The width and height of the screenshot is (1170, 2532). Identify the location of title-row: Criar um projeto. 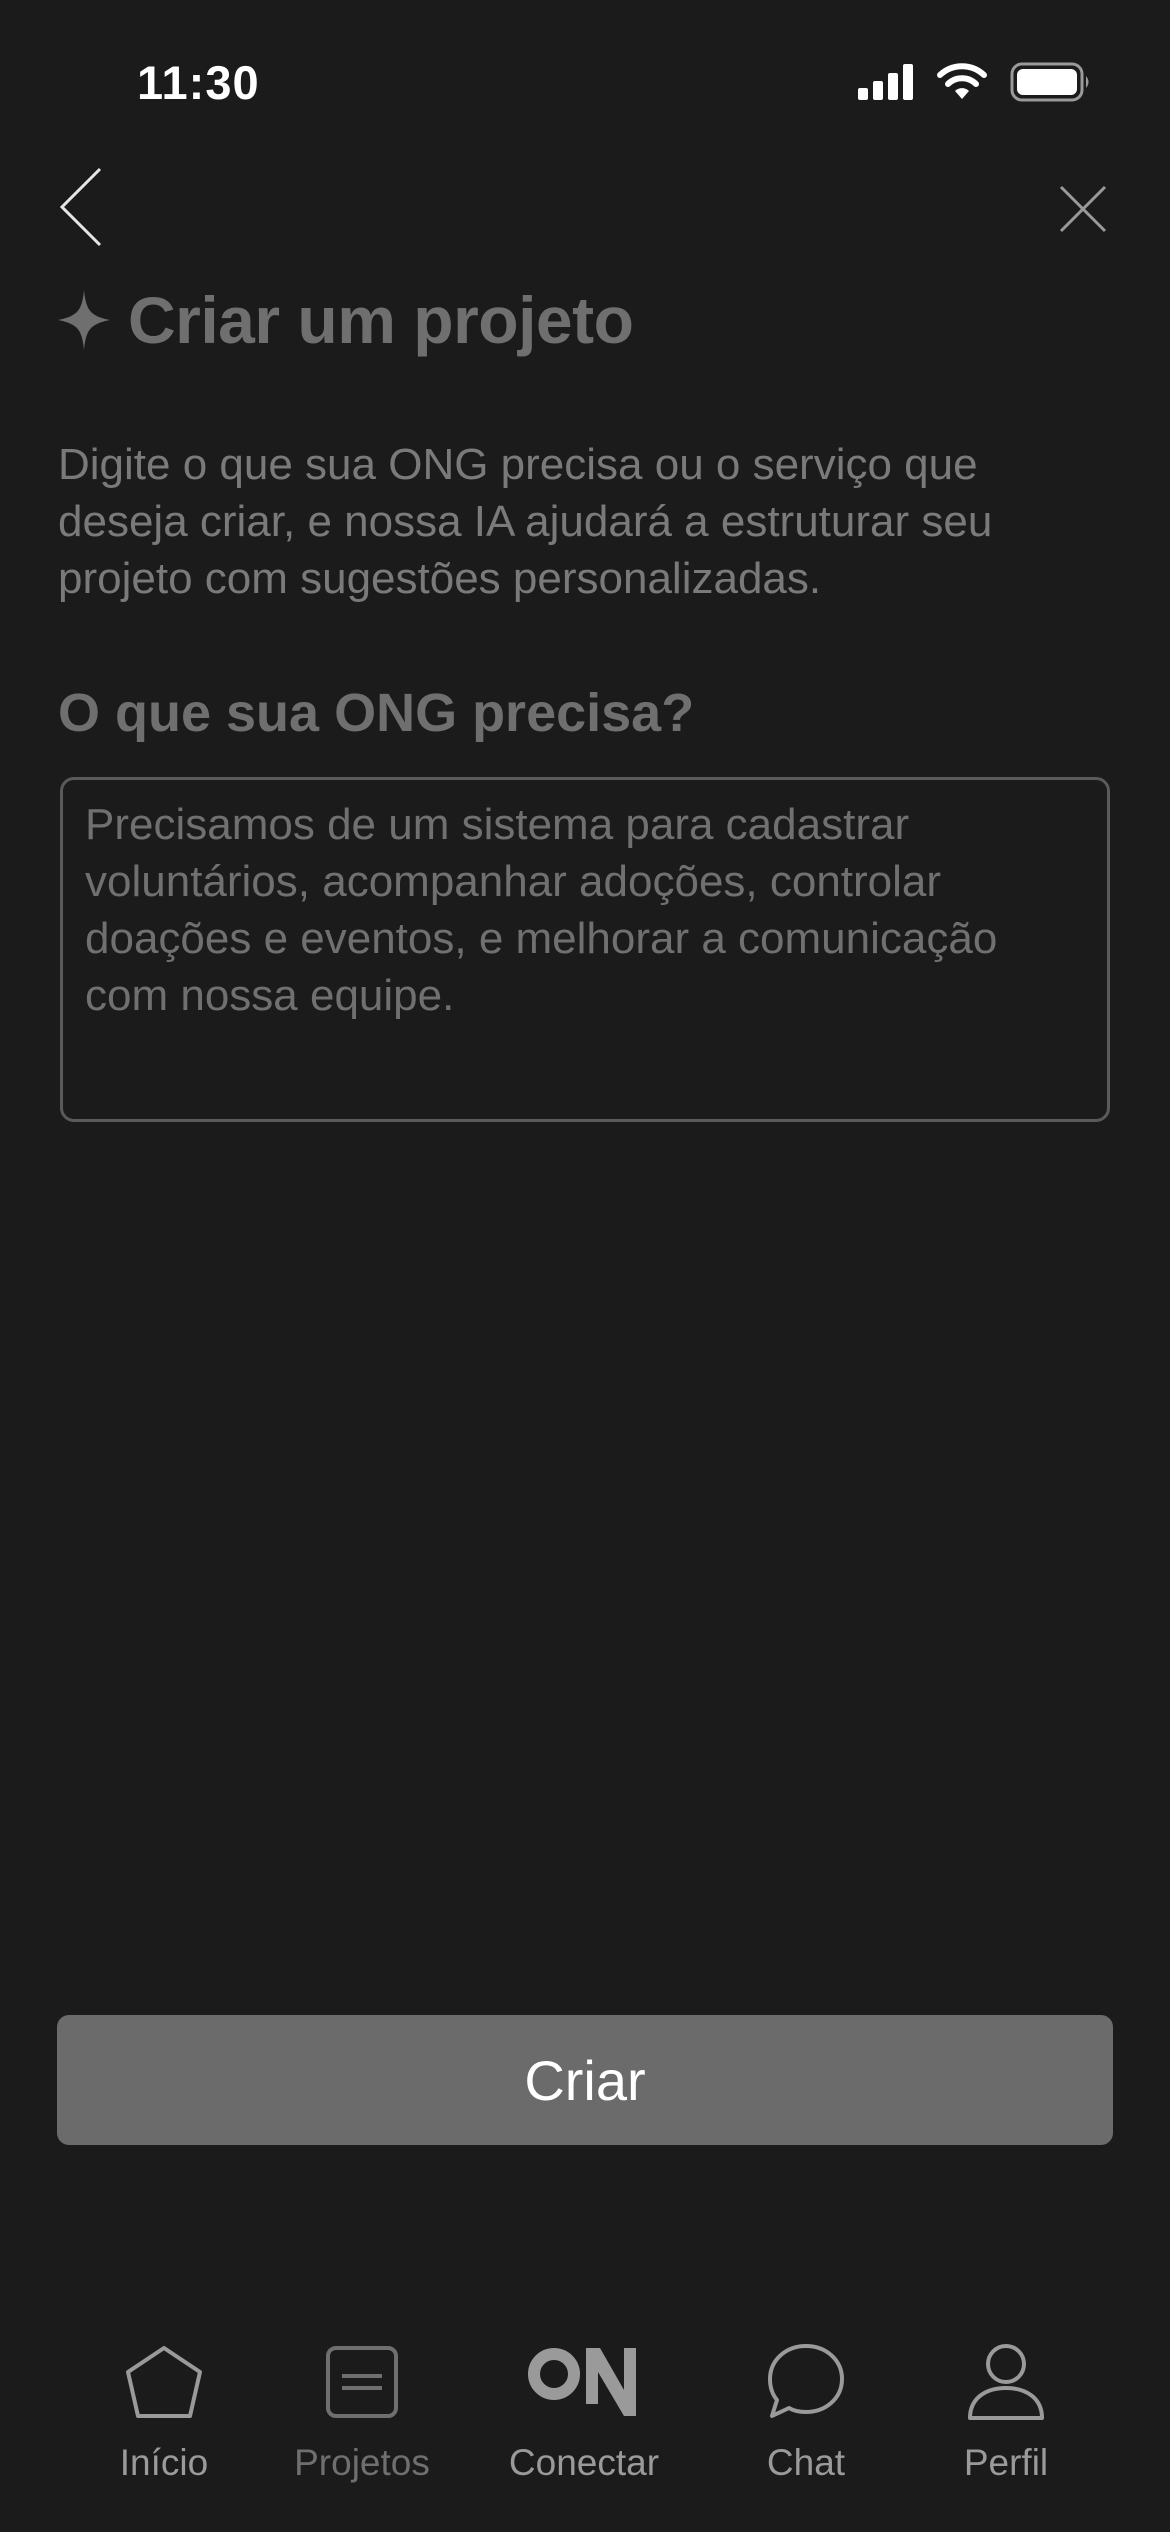
(345, 320).